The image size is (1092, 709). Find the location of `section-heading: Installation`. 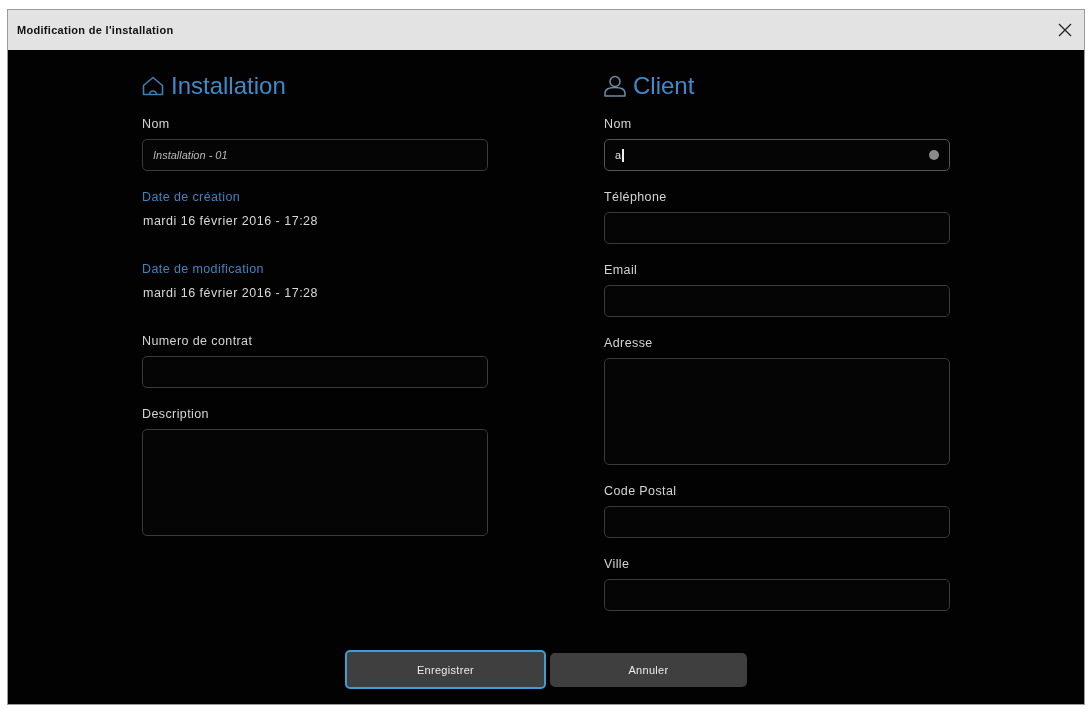

section-heading: Installation is located at coordinates (228, 86).